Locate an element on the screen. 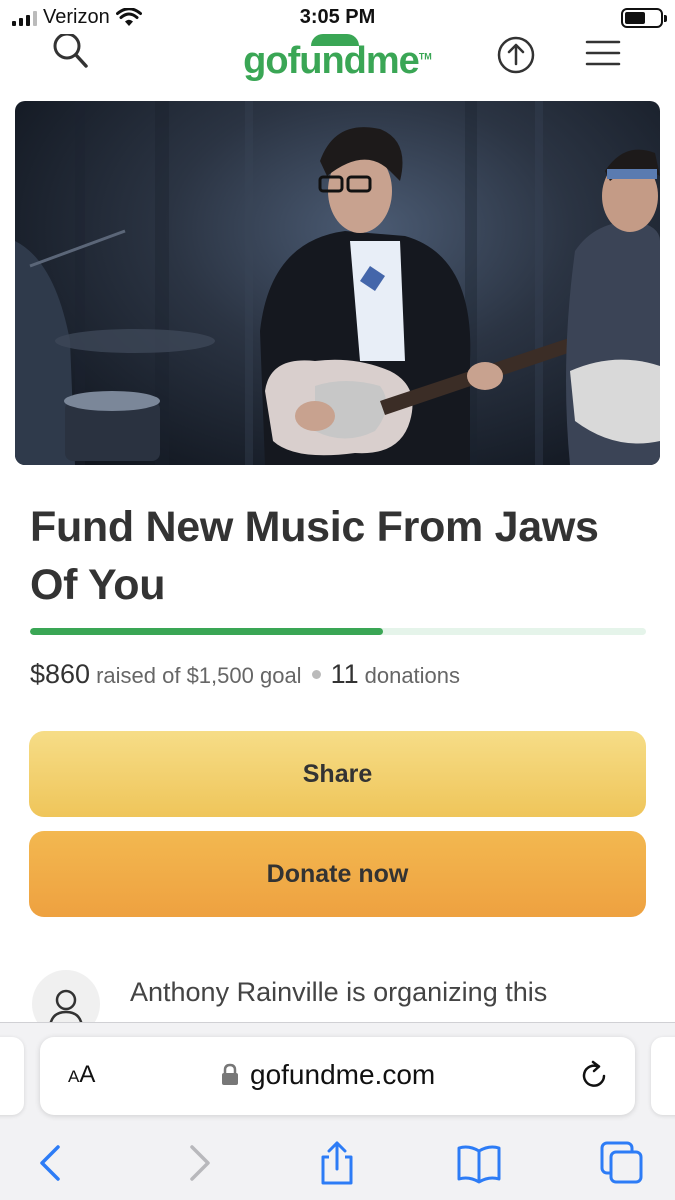 The width and height of the screenshot is (675, 1200). avatar is located at coordinates (66, 996).